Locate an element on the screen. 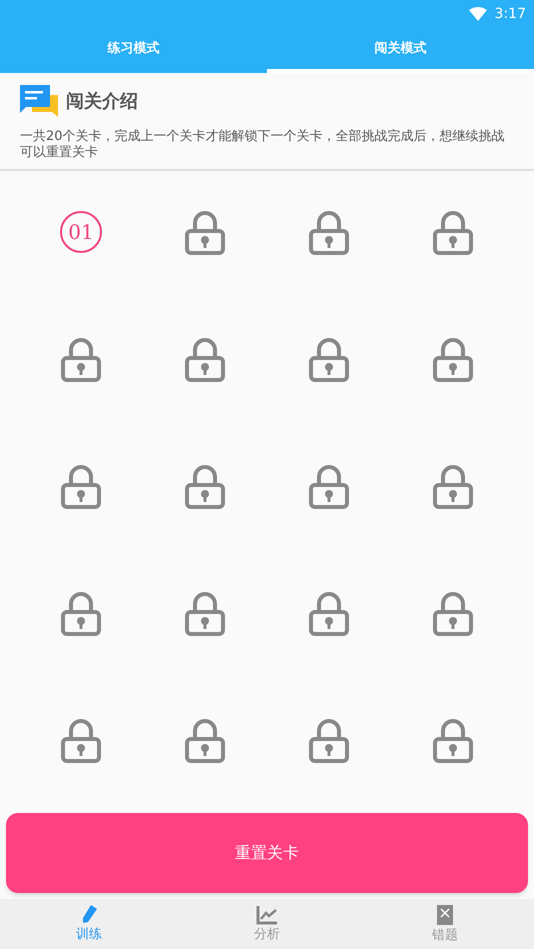 This screenshot has width=534, height=949. wifi-icon is located at coordinates (477, 14).